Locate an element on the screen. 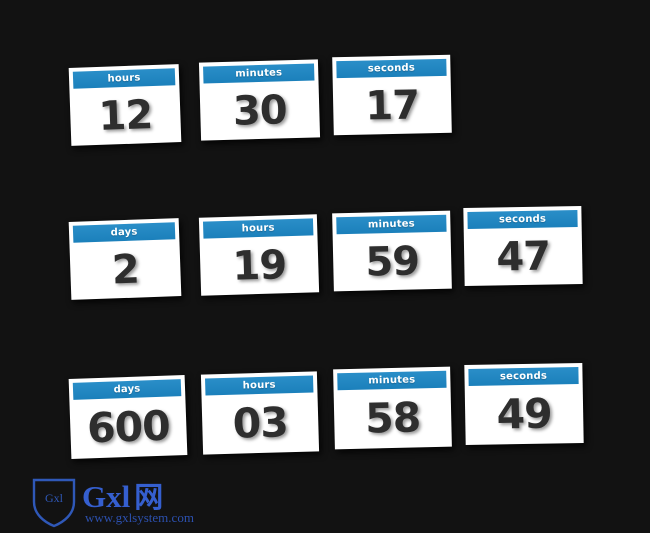 The height and width of the screenshot is (533, 650). flip-card-minutes: minutes 58 is located at coordinates (392, 408).